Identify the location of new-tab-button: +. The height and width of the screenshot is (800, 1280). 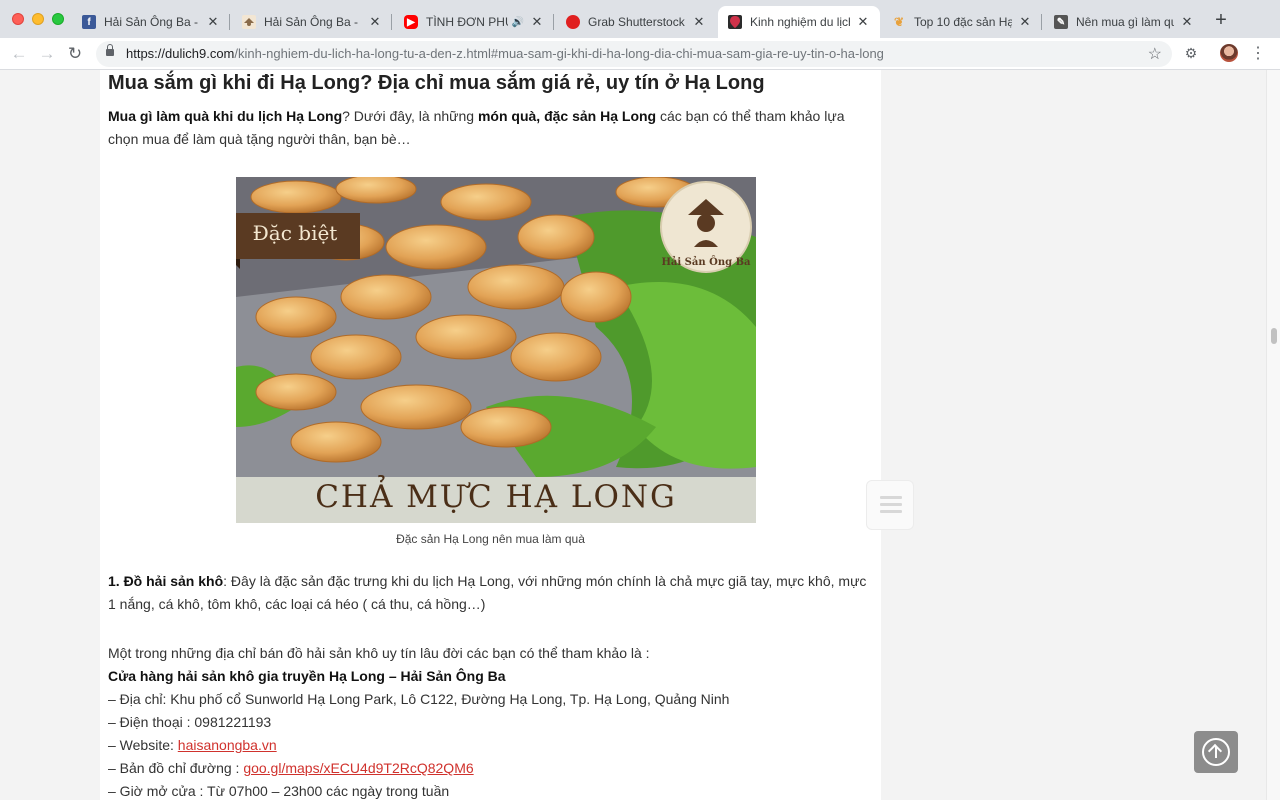
(1221, 20).